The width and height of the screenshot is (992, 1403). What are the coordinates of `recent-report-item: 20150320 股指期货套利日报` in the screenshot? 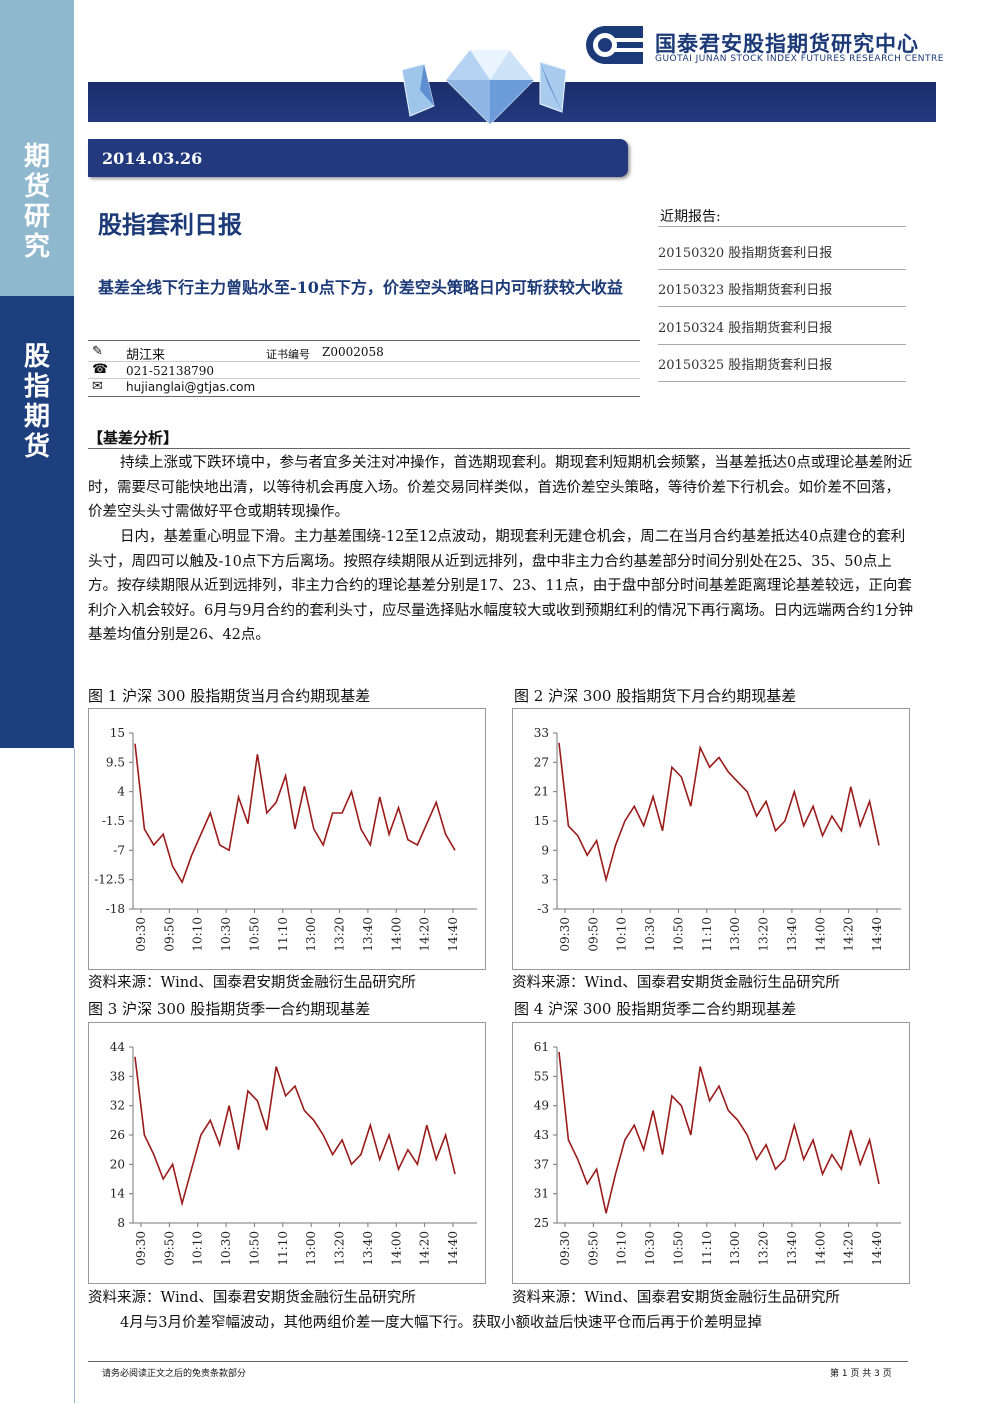 It's located at (782, 256).